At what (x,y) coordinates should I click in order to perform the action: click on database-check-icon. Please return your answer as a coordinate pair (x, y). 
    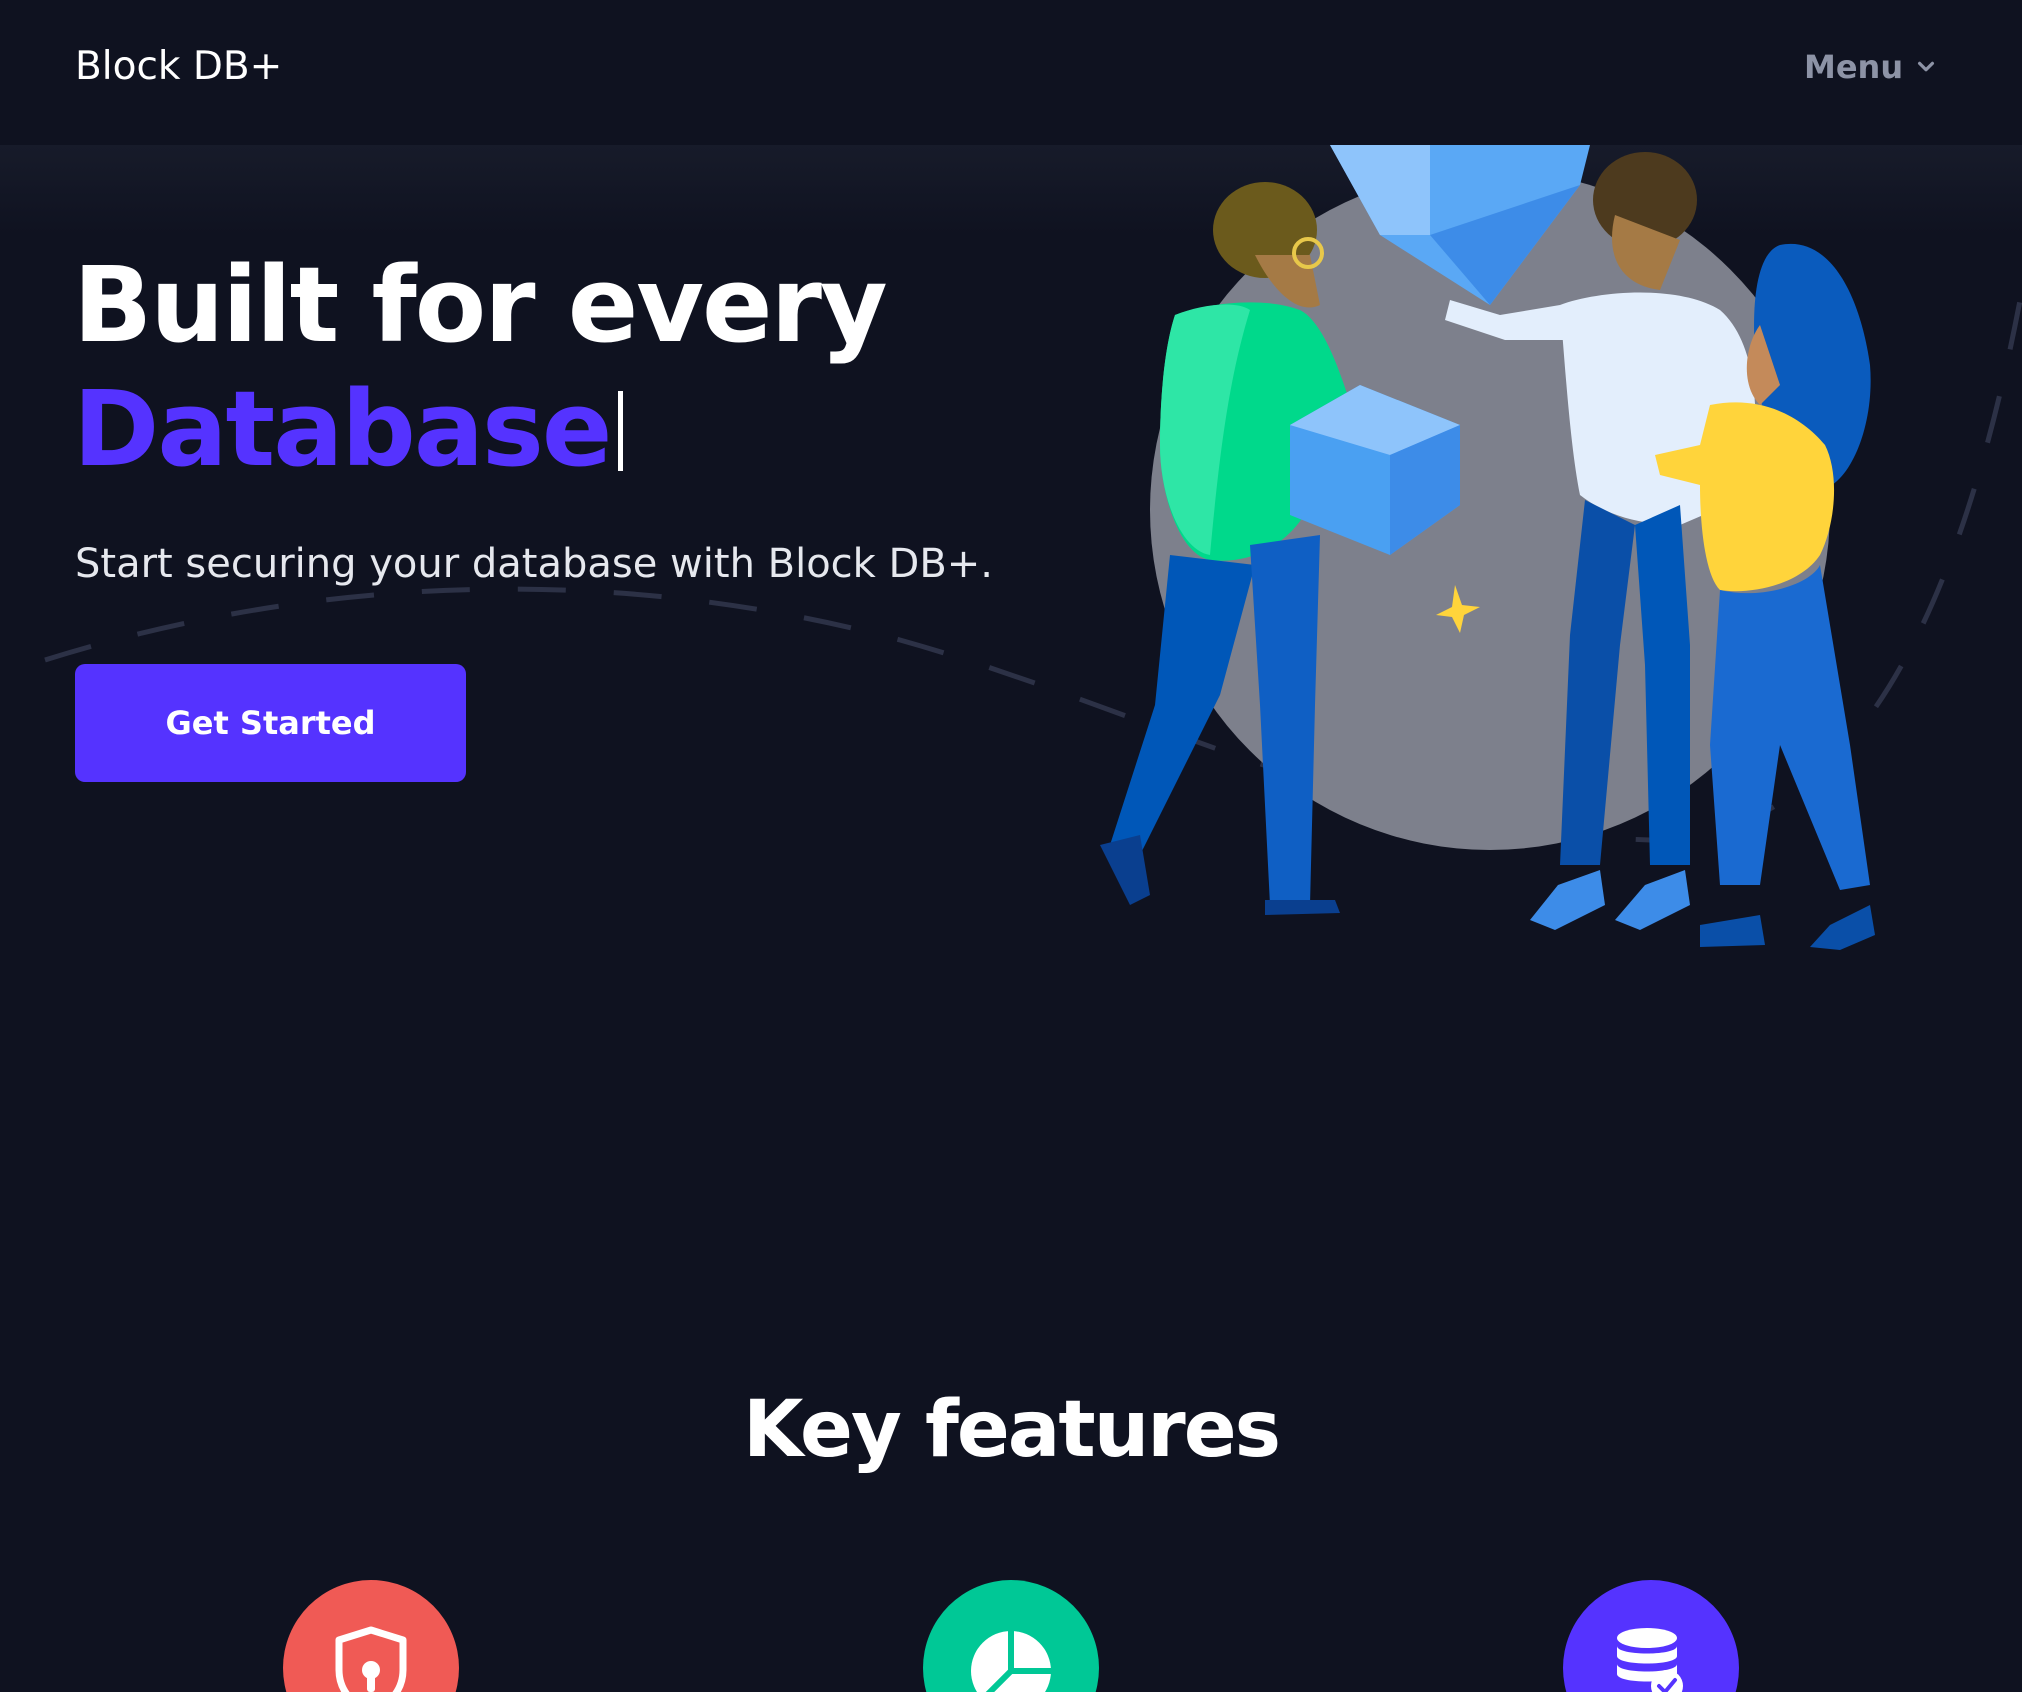
    Looking at the image, I should click on (1650, 1660).